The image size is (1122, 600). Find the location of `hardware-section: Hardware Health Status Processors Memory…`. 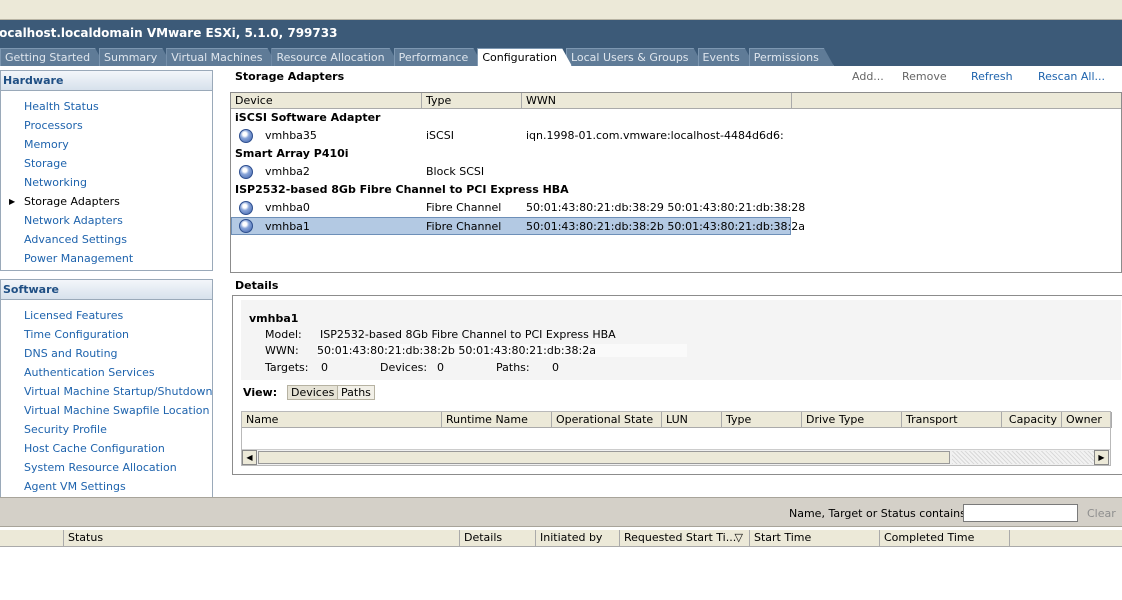

hardware-section: Hardware Health Status Processors Memory… is located at coordinates (106, 170).